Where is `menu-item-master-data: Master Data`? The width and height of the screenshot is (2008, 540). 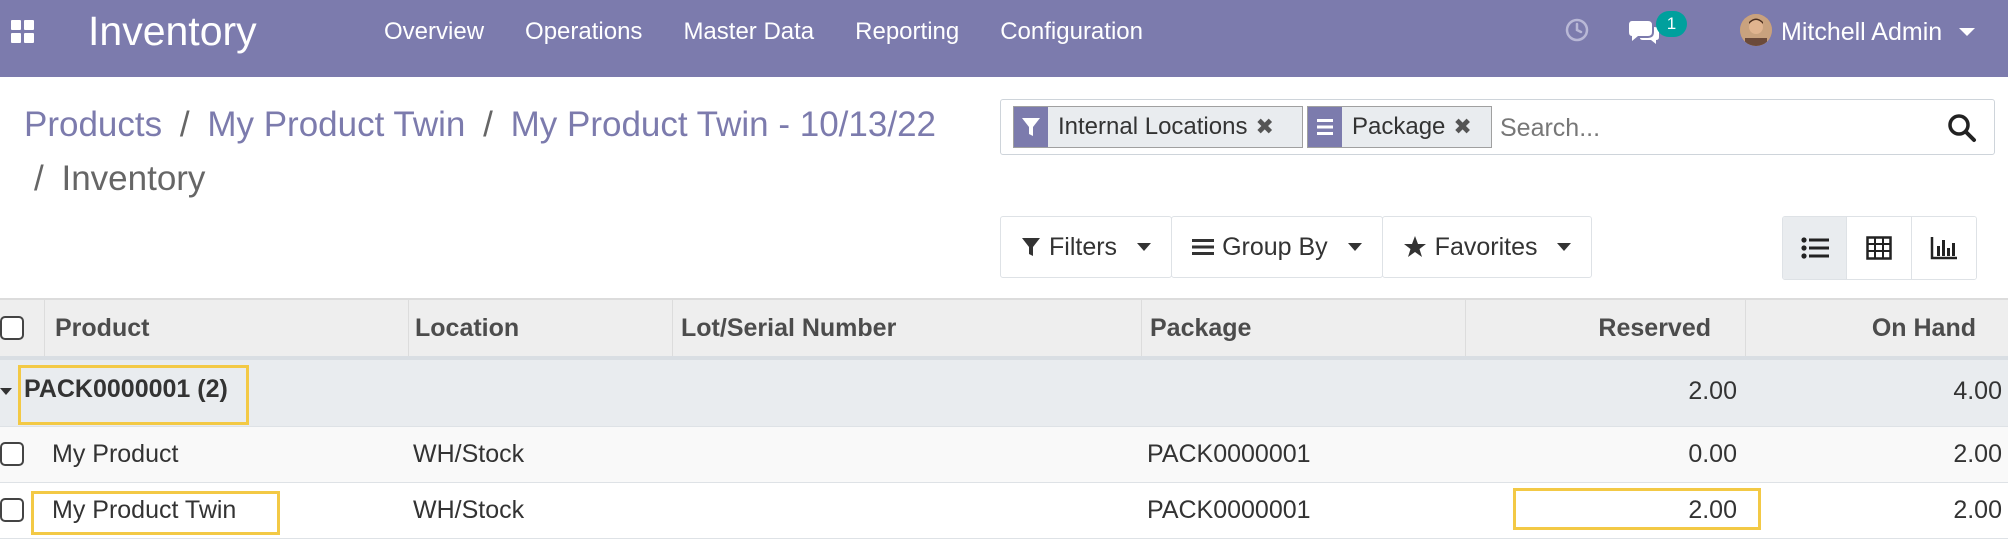
menu-item-master-data: Master Data is located at coordinates (748, 32).